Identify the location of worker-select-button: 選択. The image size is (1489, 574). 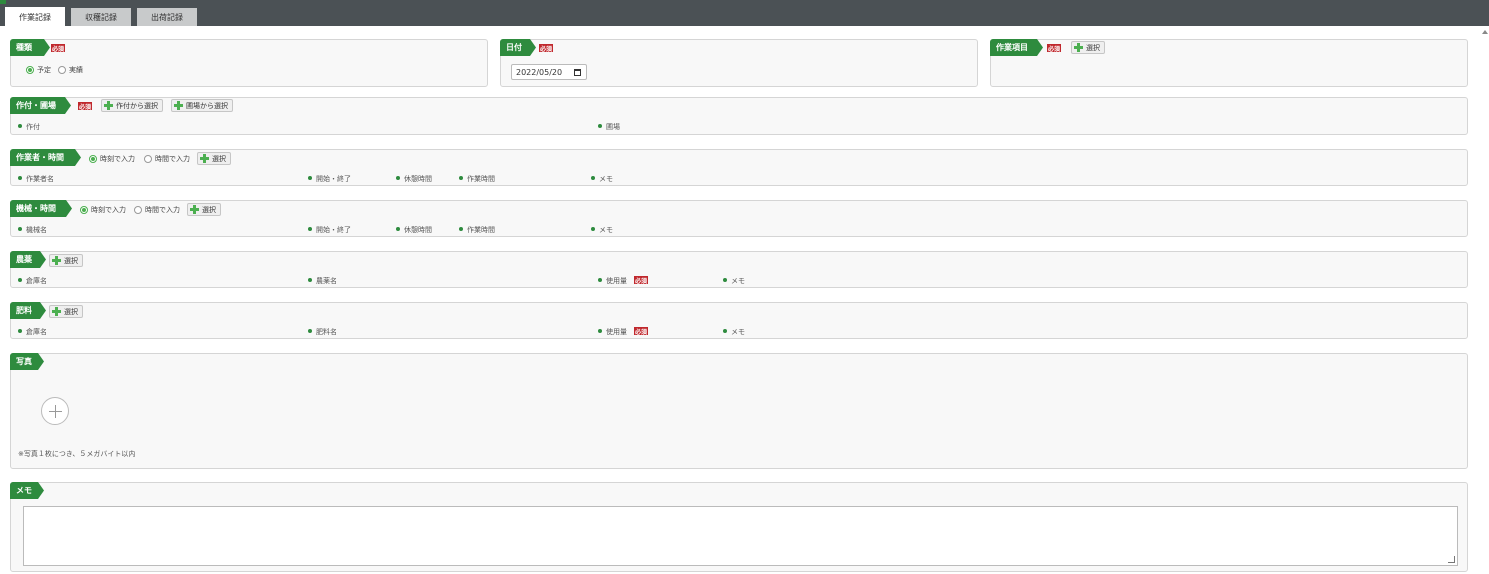
(214, 158).